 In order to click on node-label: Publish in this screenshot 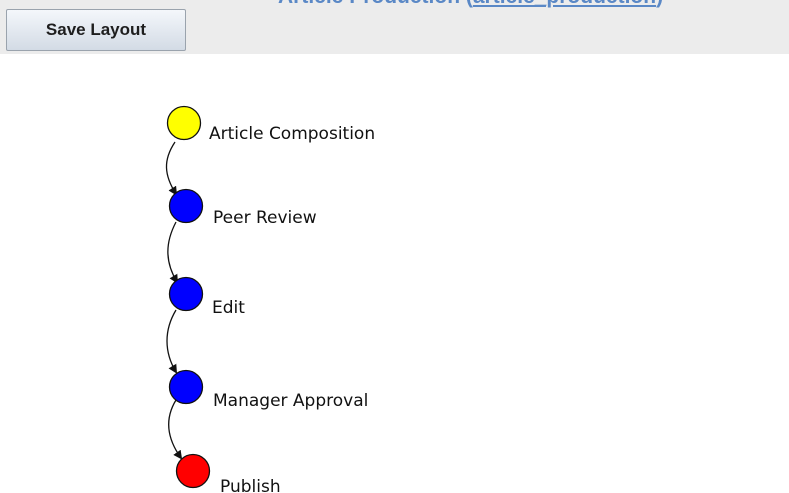, I will do `click(250, 485)`.